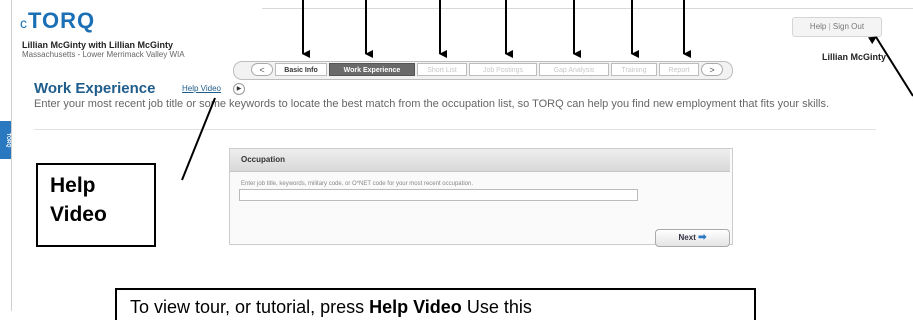 The height and width of the screenshot is (320, 913). Describe the element at coordinates (198, 139) in the screenshot. I see `callout-pointer` at that location.